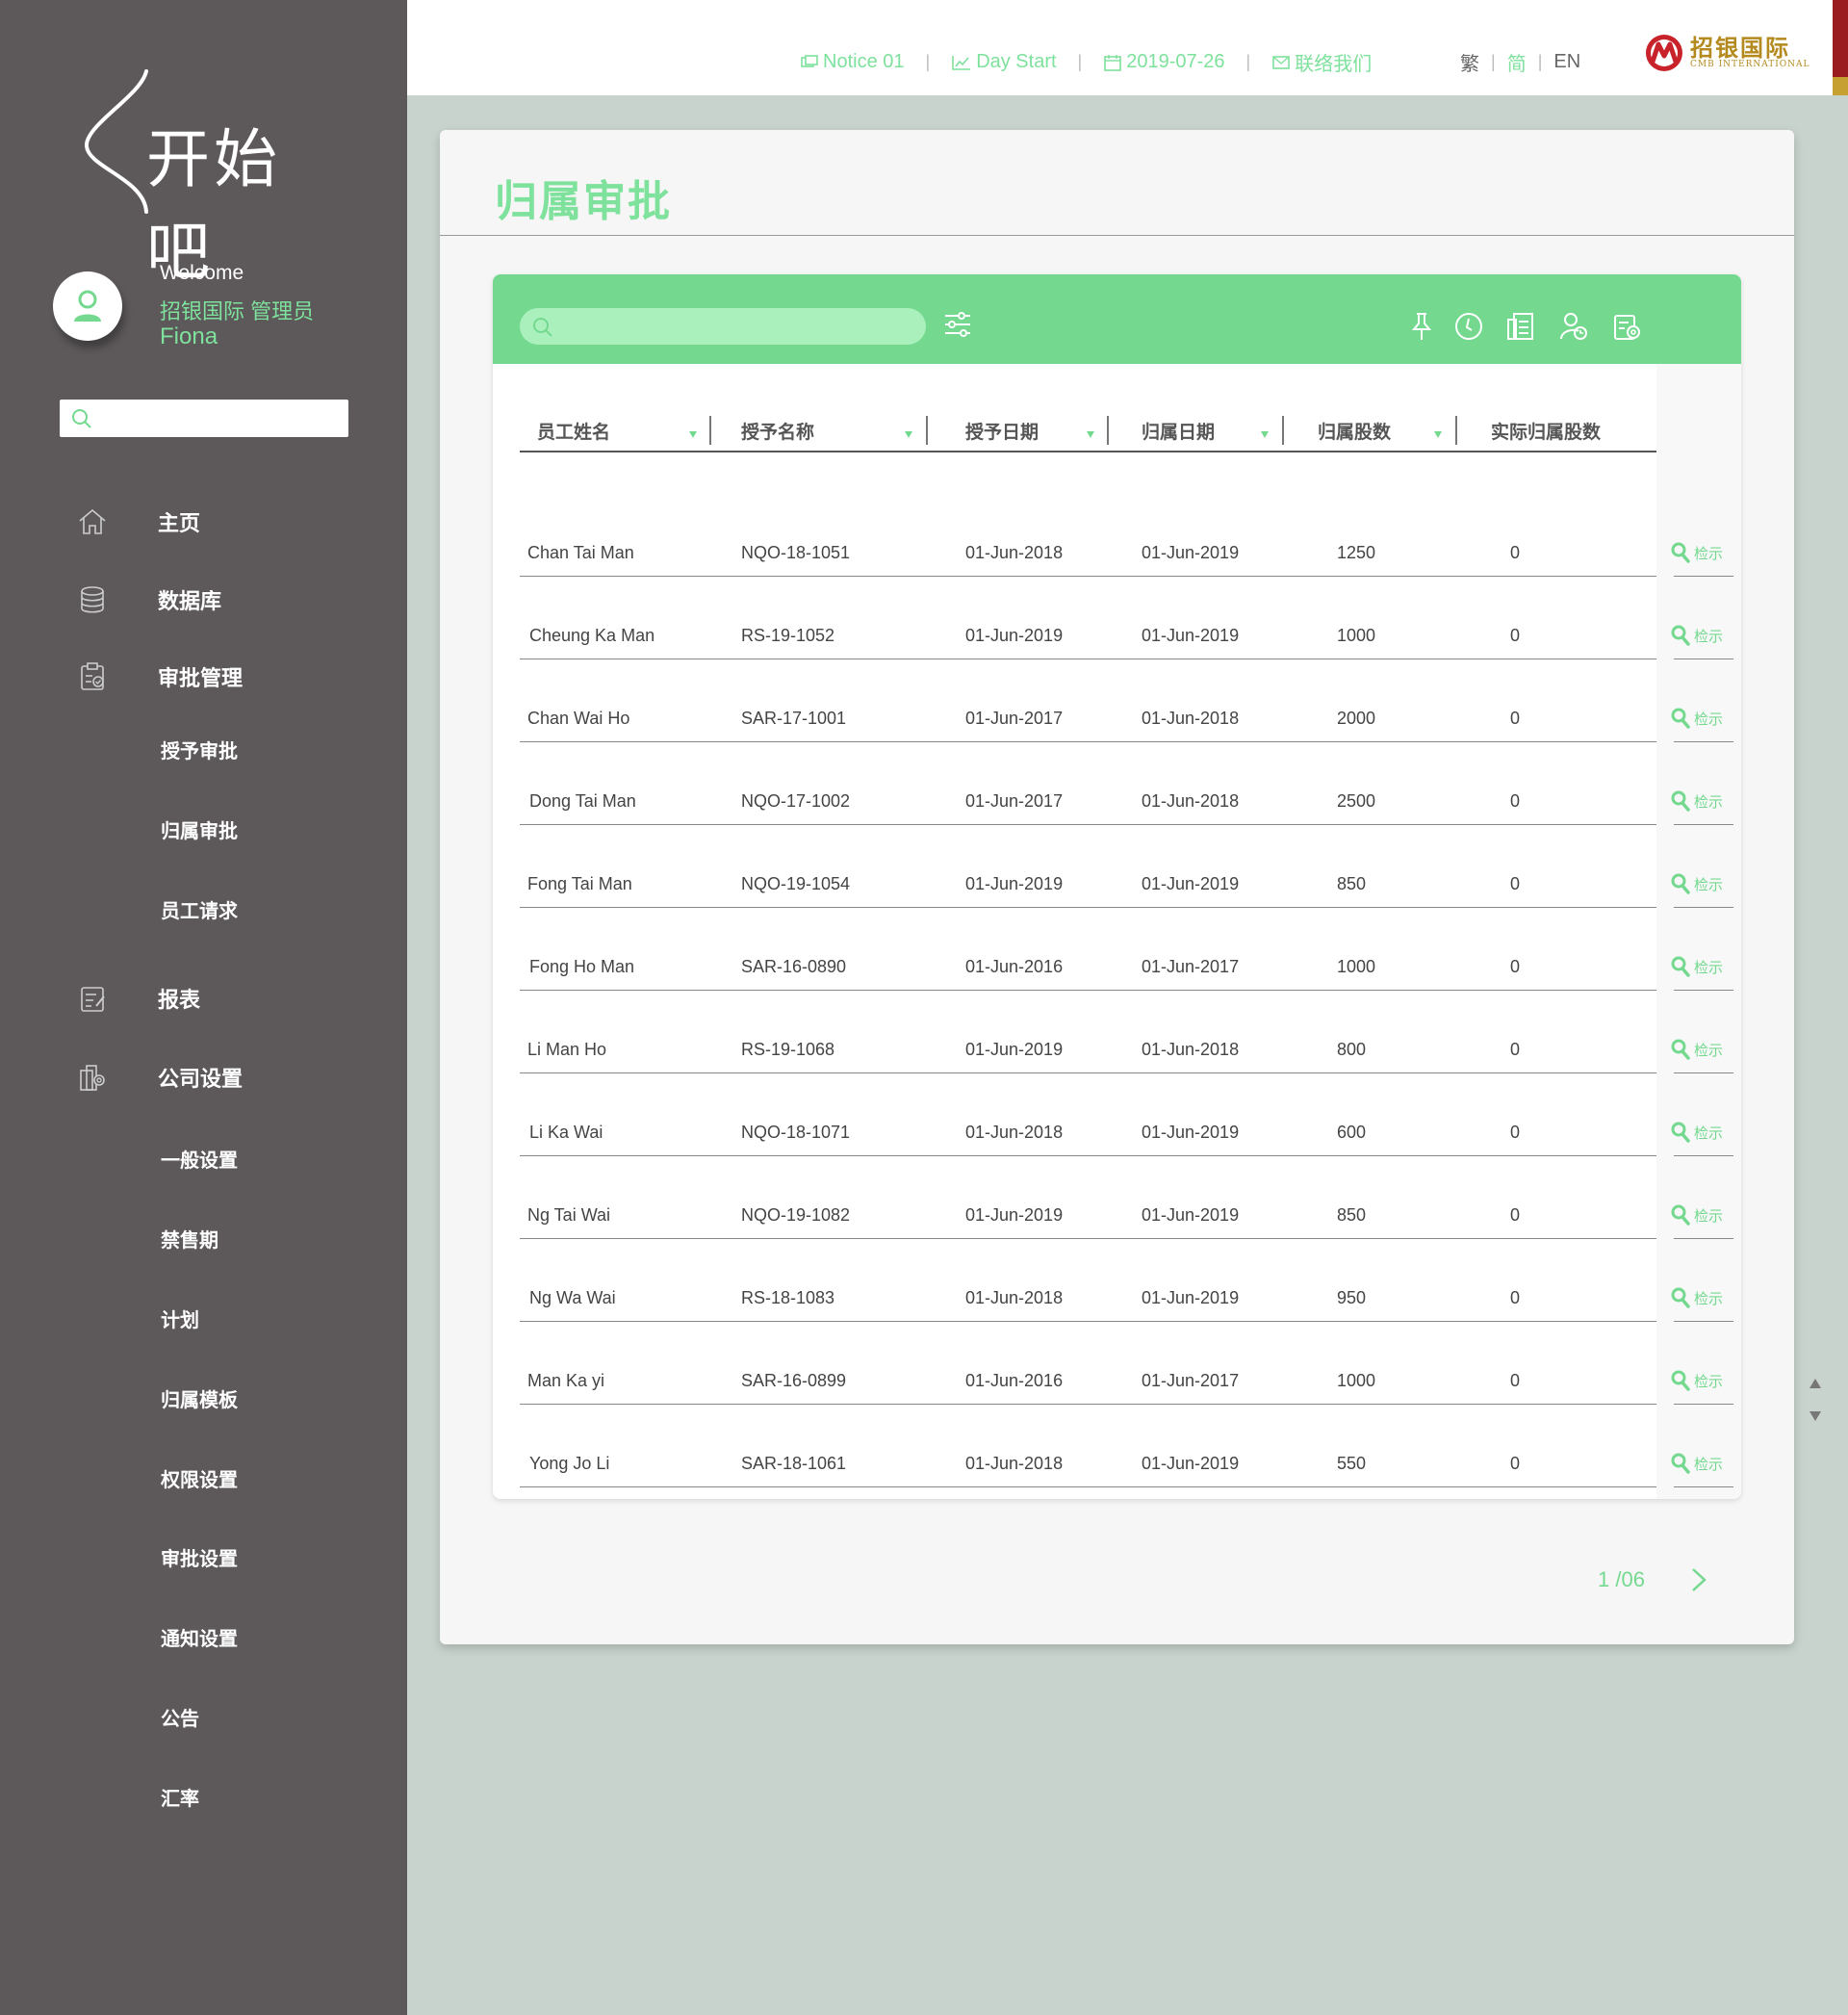  Describe the element at coordinates (1566, 62) in the screenshot. I see `lang-english: EN` at that location.